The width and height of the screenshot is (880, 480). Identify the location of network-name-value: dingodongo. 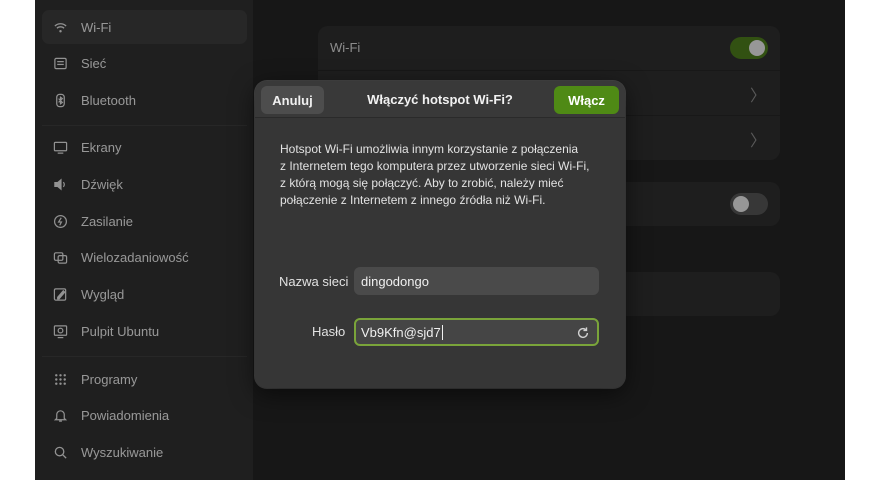
(395, 281).